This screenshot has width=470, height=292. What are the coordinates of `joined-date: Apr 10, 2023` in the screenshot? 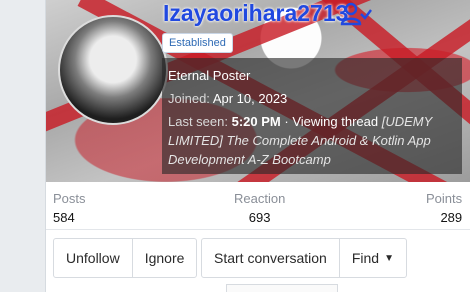 It's located at (250, 98).